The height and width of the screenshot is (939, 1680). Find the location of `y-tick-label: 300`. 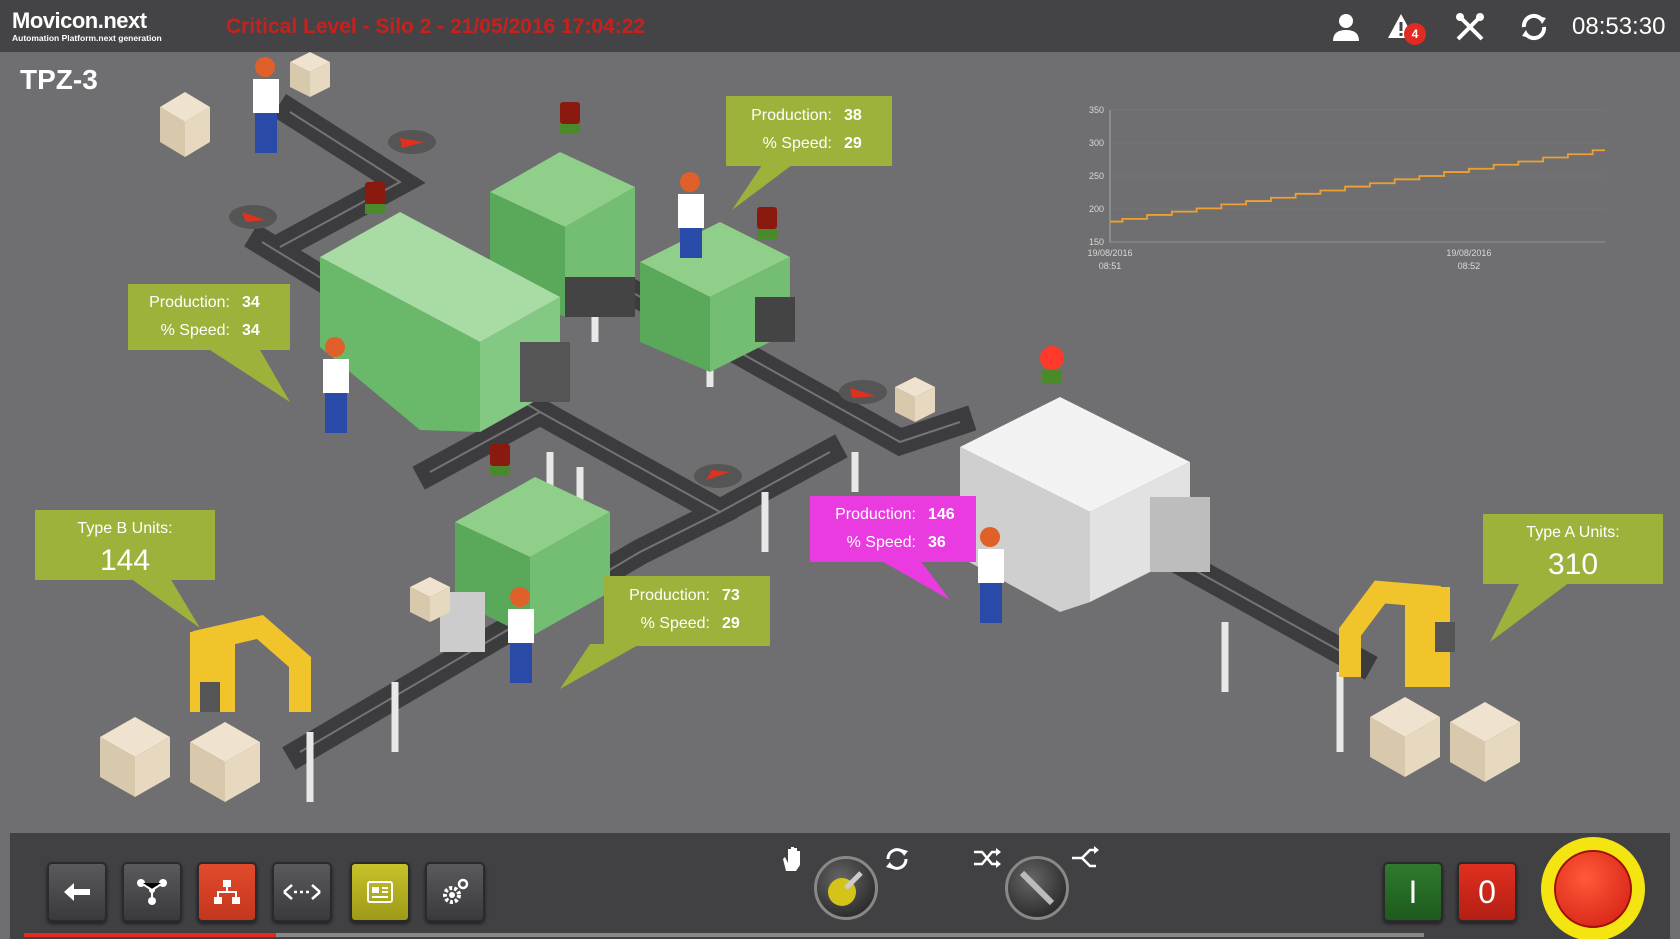

y-tick-label: 300 is located at coordinates (1096, 143).